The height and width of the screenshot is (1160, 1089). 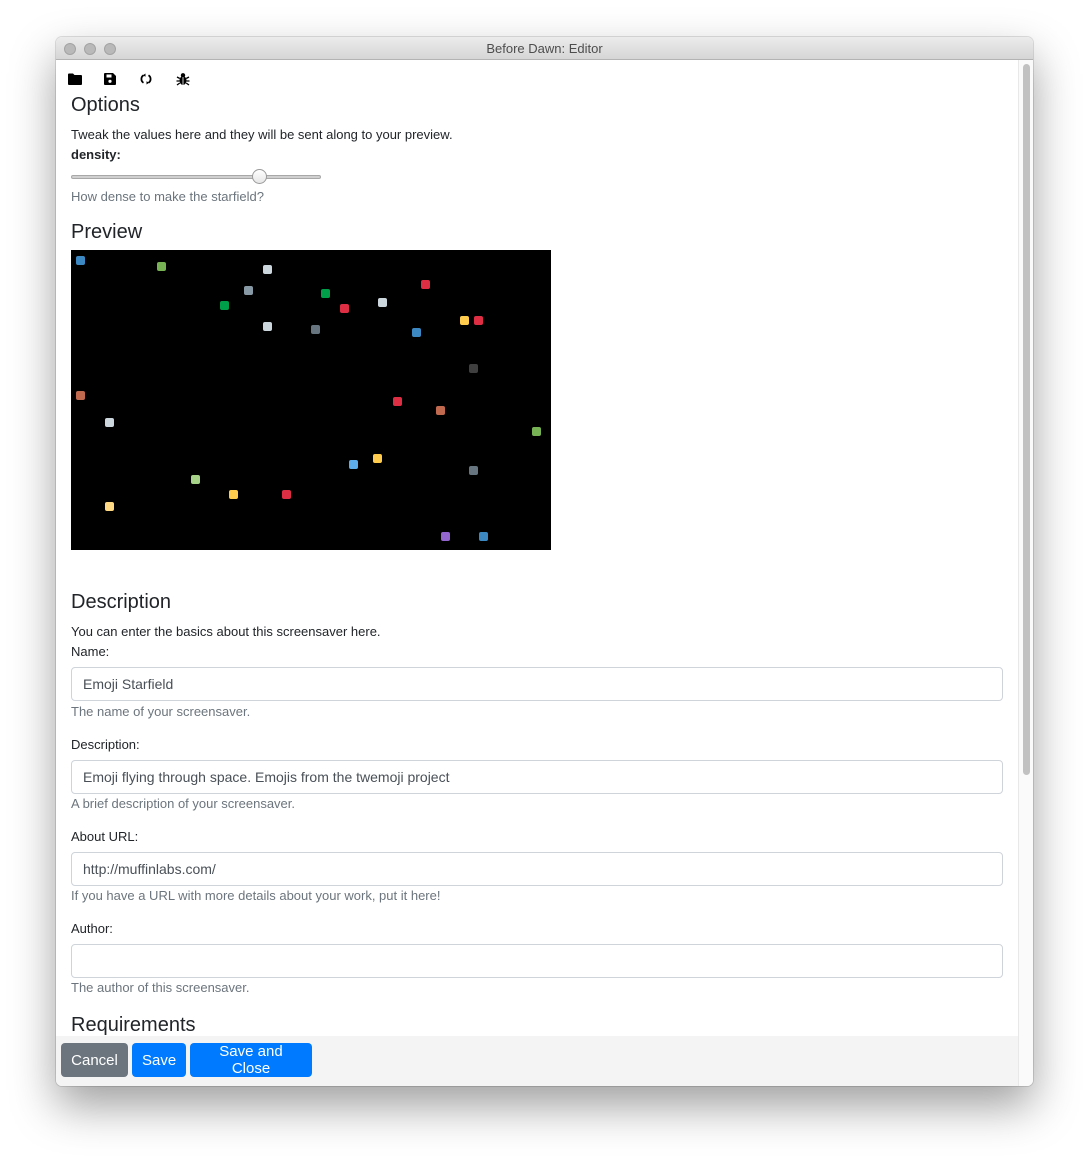 I want to click on save-file-button, so click(x=122, y=79).